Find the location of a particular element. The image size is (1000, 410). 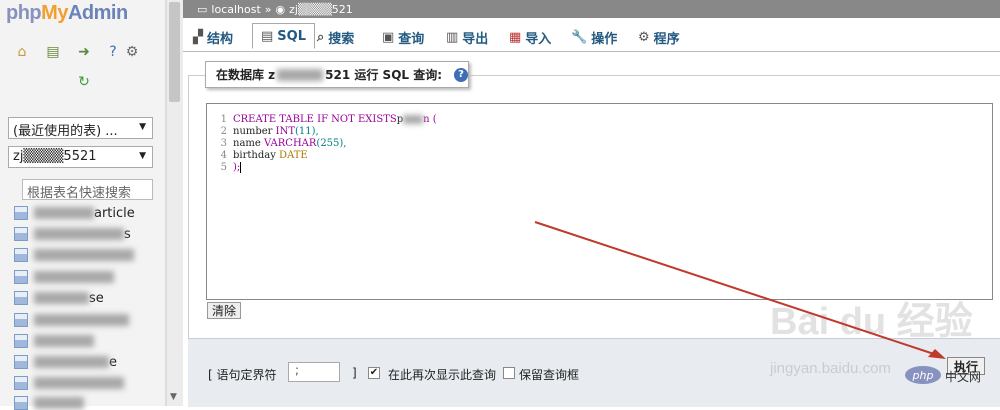

arrow-line is located at coordinates (737, 289).